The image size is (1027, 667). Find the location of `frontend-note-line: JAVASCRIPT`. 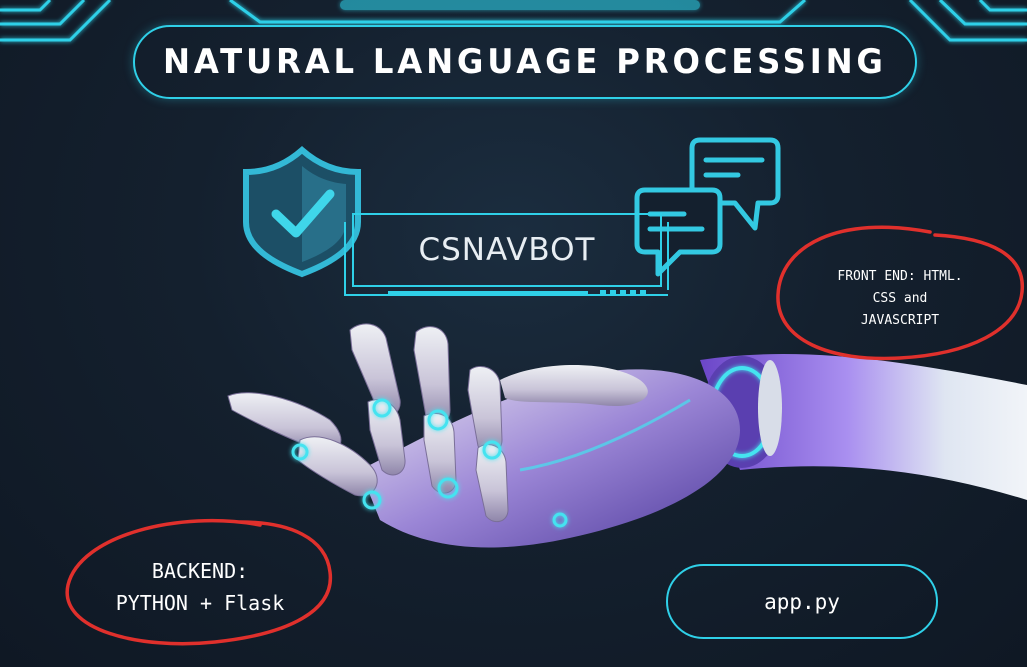

frontend-note-line: JAVASCRIPT is located at coordinates (900, 320).